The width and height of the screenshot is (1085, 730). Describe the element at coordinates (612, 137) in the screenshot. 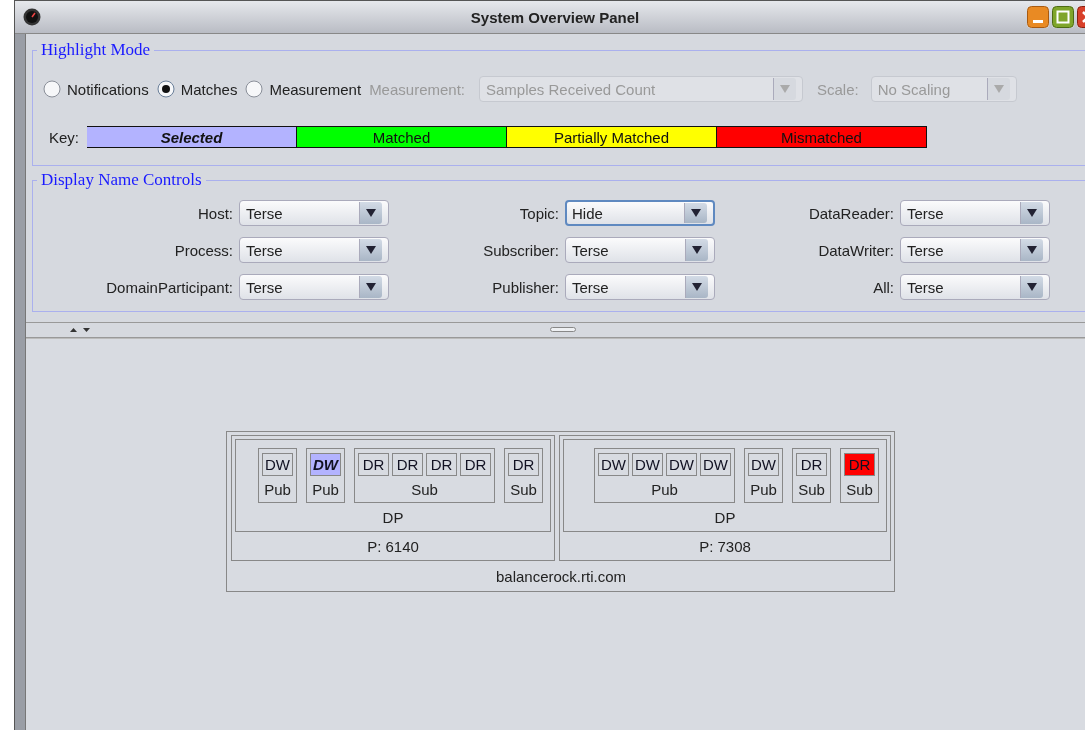

I see `legend-swatch: Partially Matched` at that location.